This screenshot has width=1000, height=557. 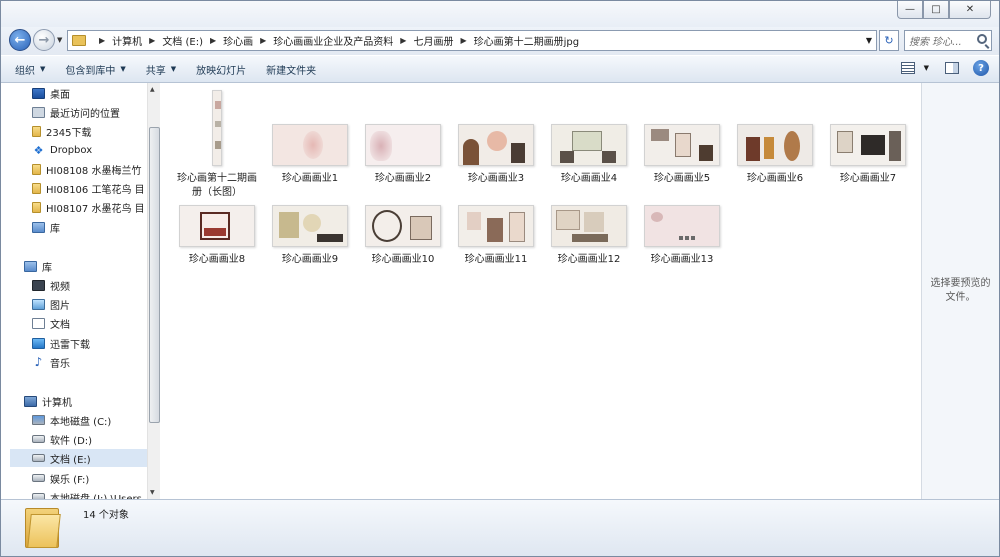 What do you see at coordinates (310, 155) in the screenshot?
I see `file-item: 珍心画画业1` at bounding box center [310, 155].